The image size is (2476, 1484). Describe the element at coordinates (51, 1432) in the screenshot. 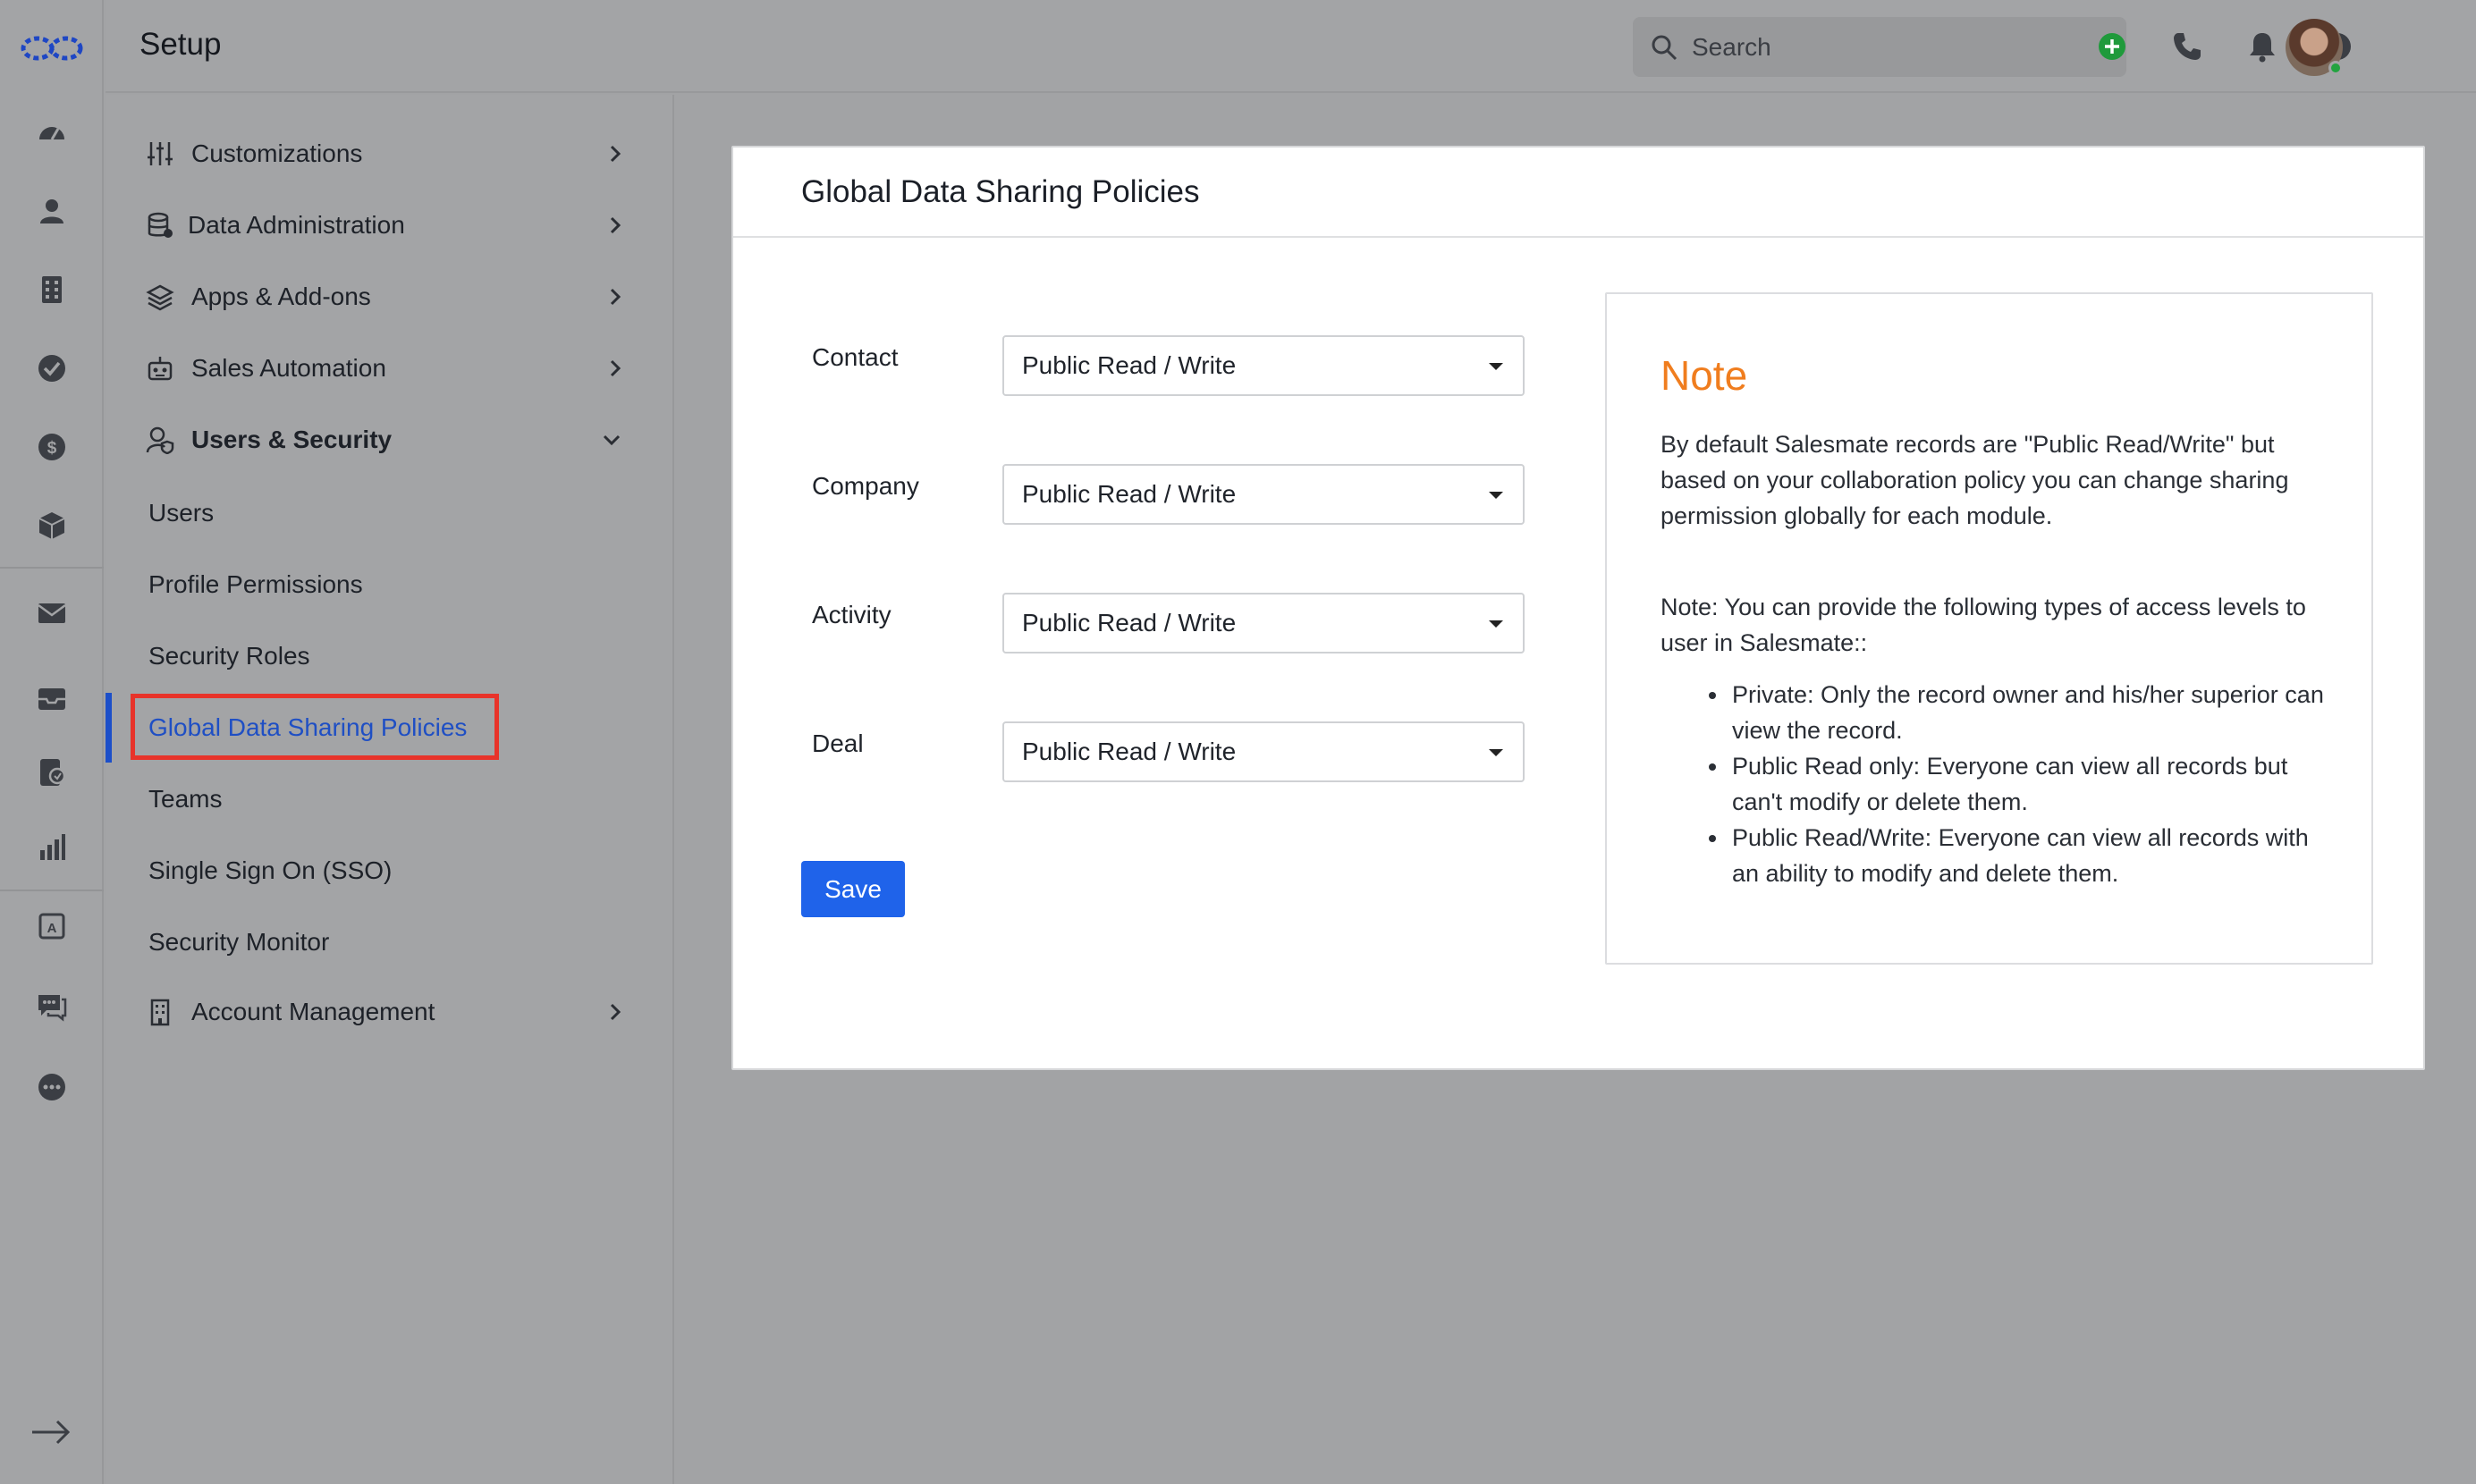

I see `expand-icon` at that location.